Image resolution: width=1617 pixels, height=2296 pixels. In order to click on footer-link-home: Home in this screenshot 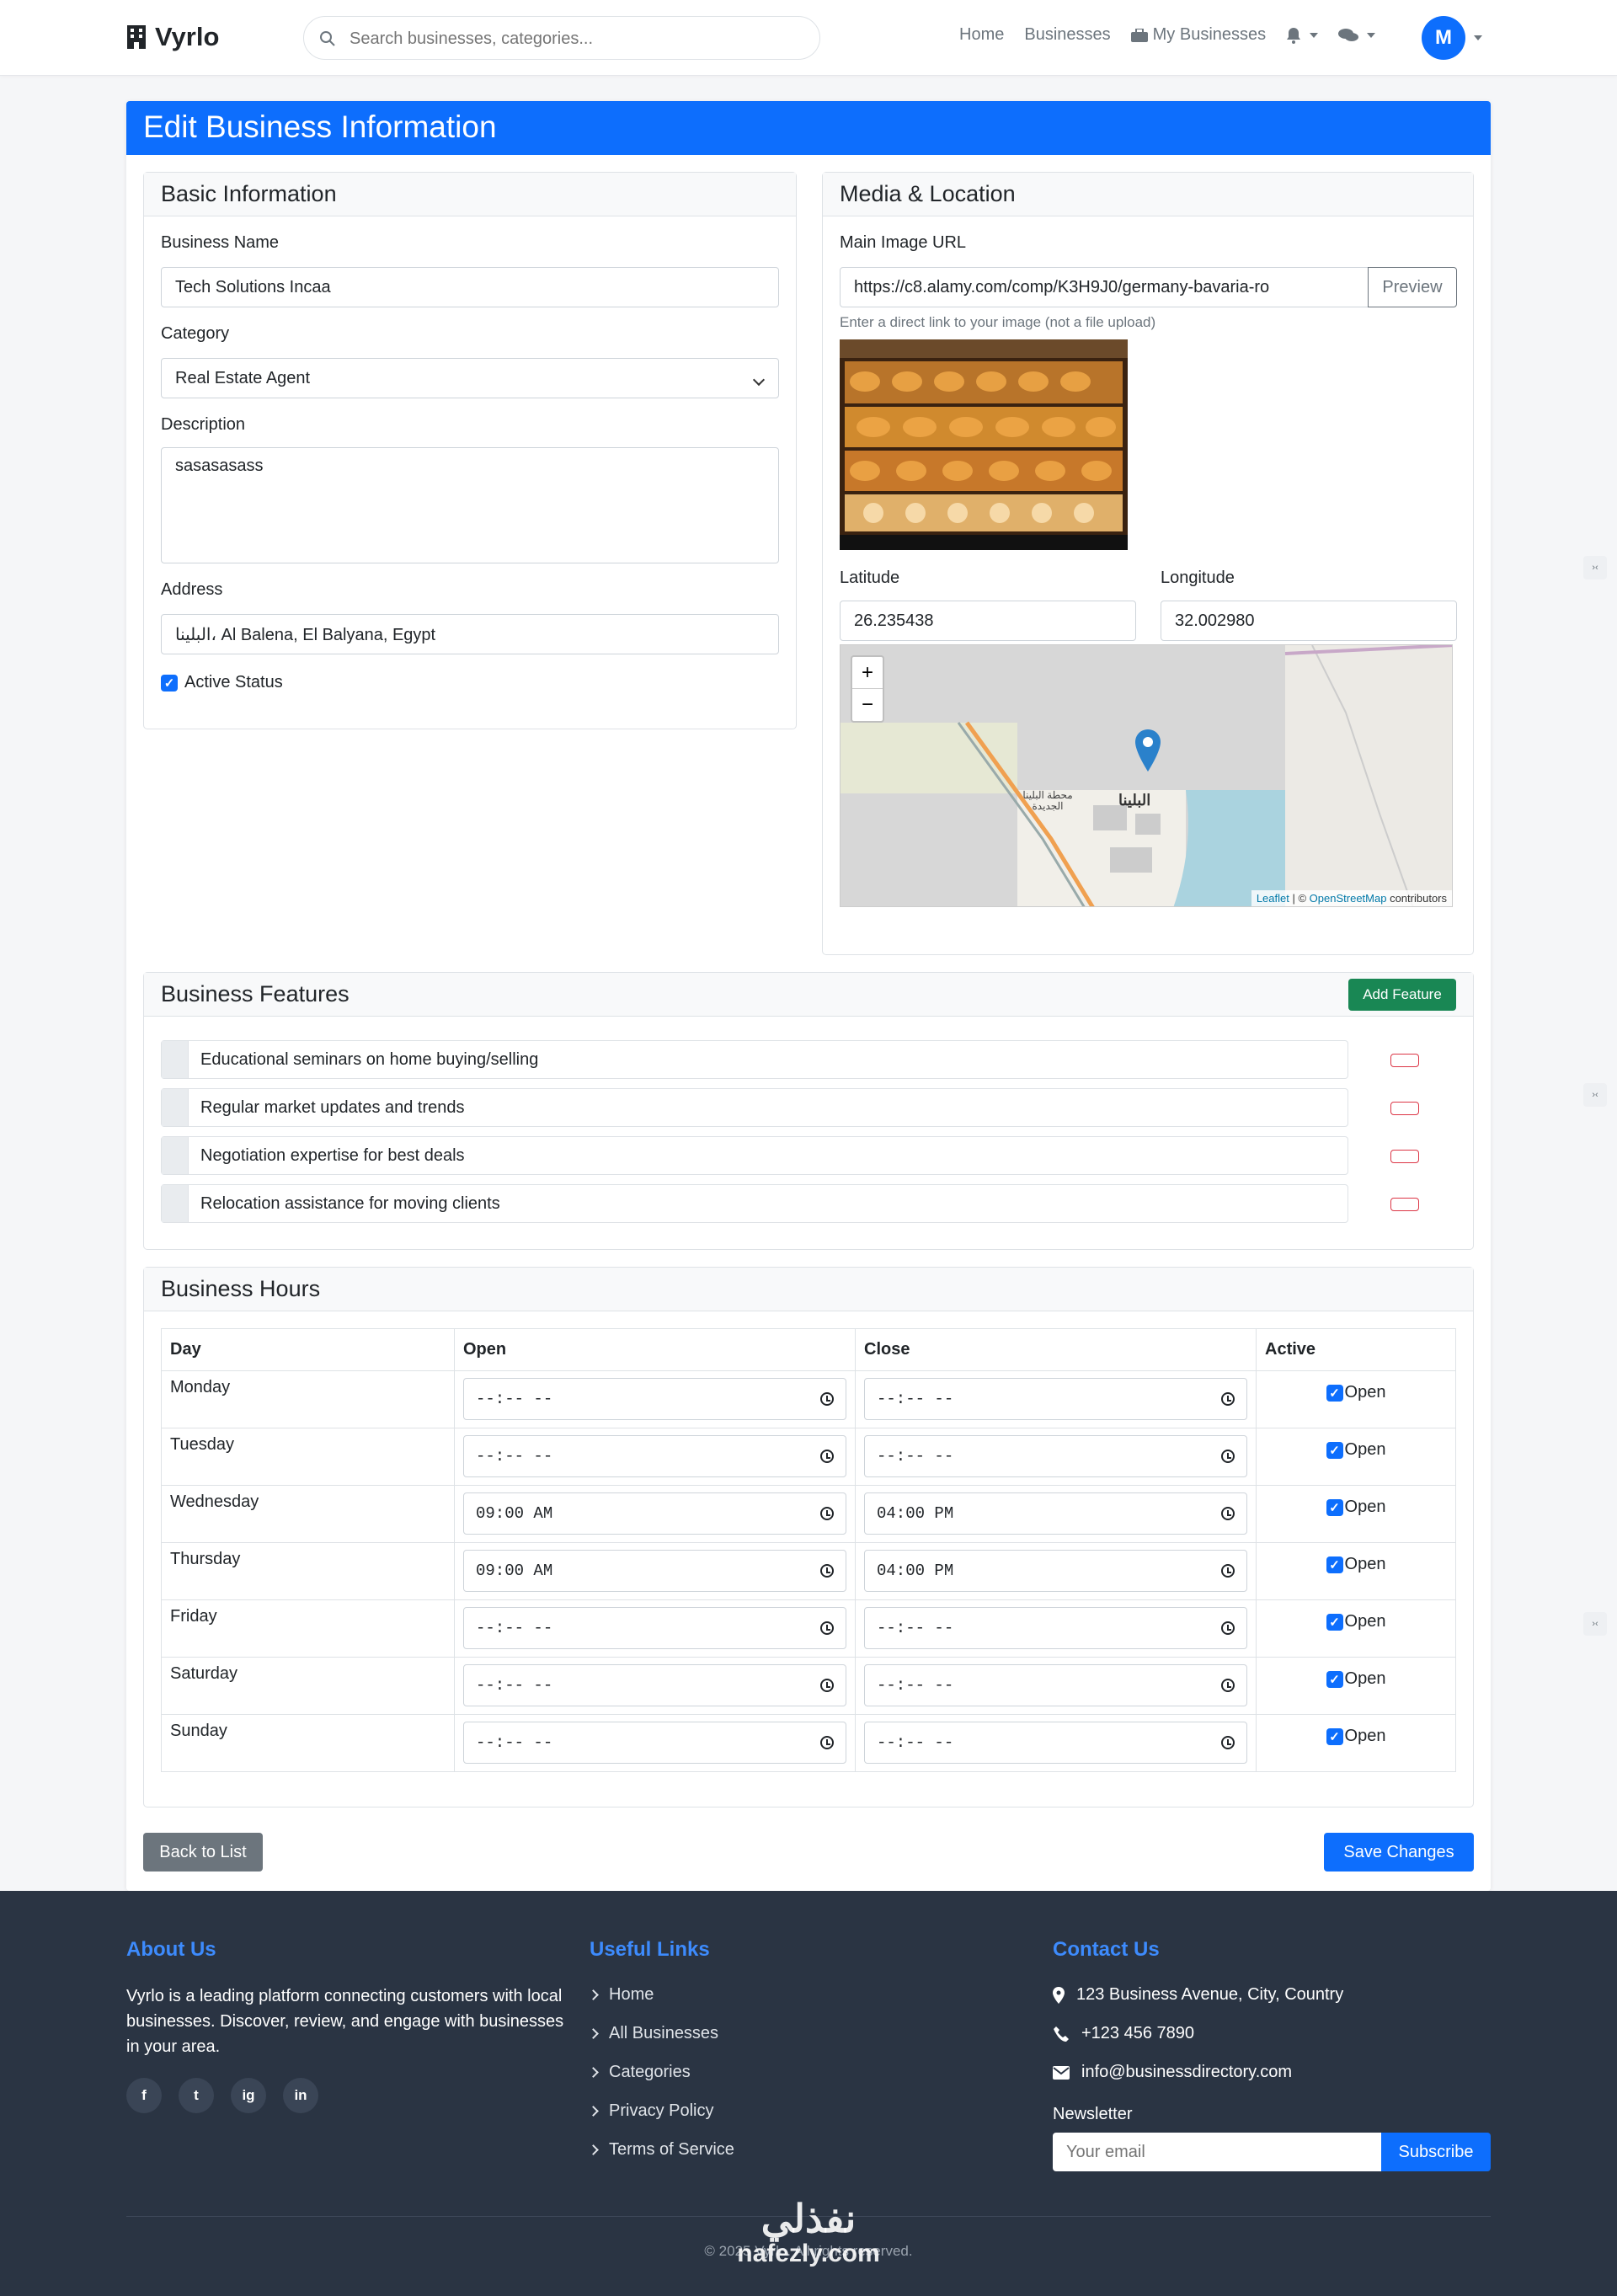, I will do `click(621, 1995)`.